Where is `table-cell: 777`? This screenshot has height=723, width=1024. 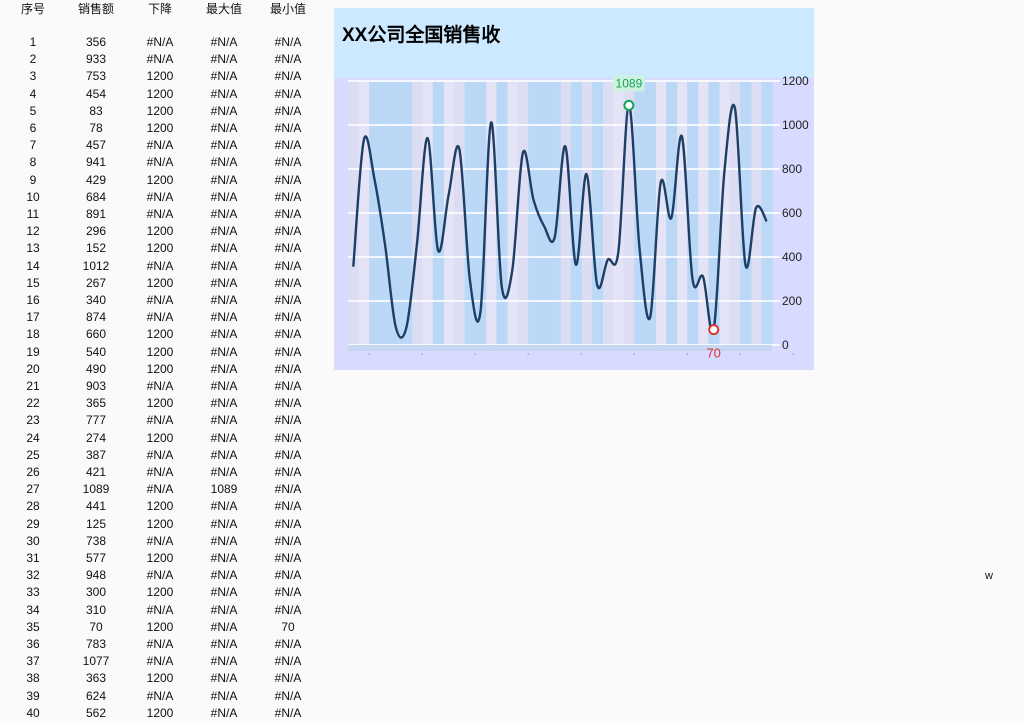
table-cell: 777 is located at coordinates (96, 420).